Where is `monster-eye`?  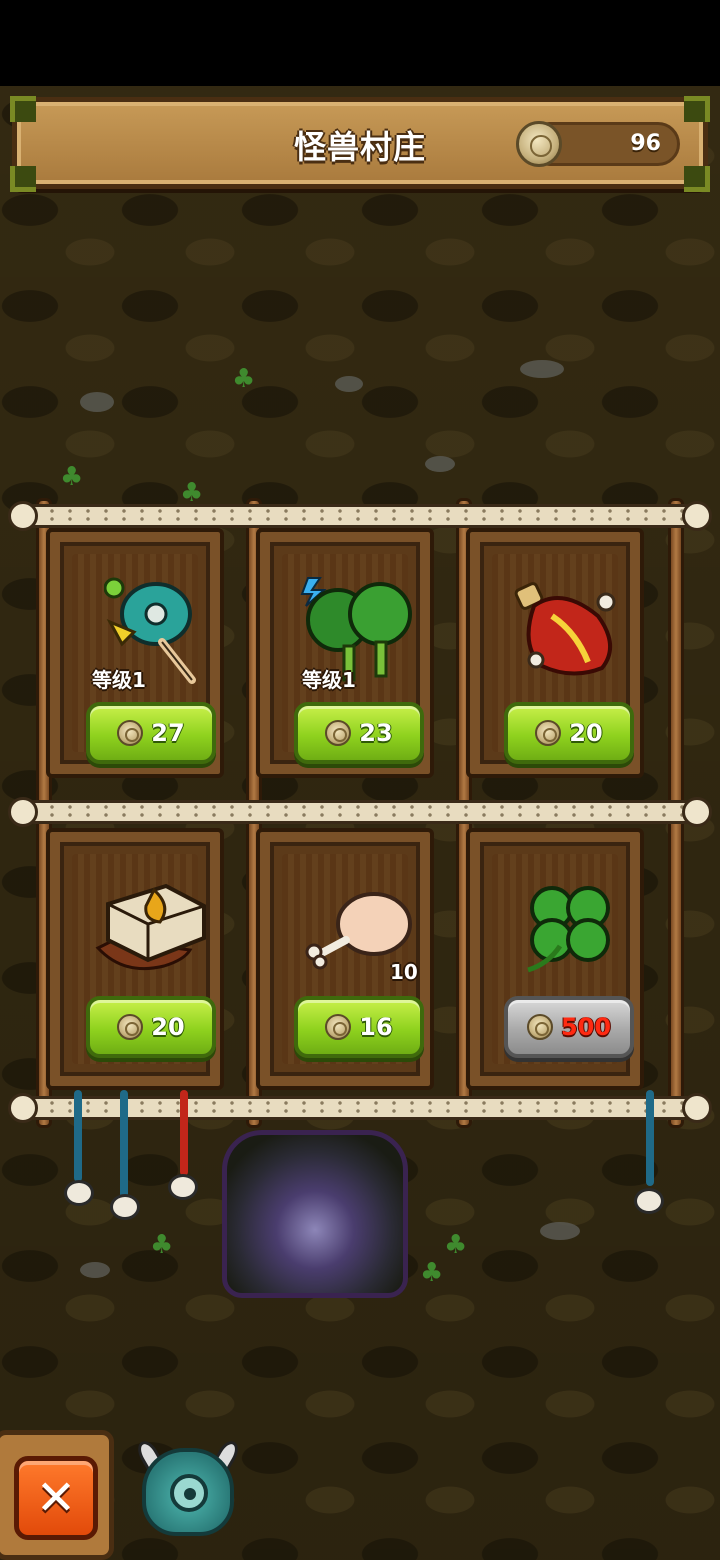 monster-eye is located at coordinates (189, 1493).